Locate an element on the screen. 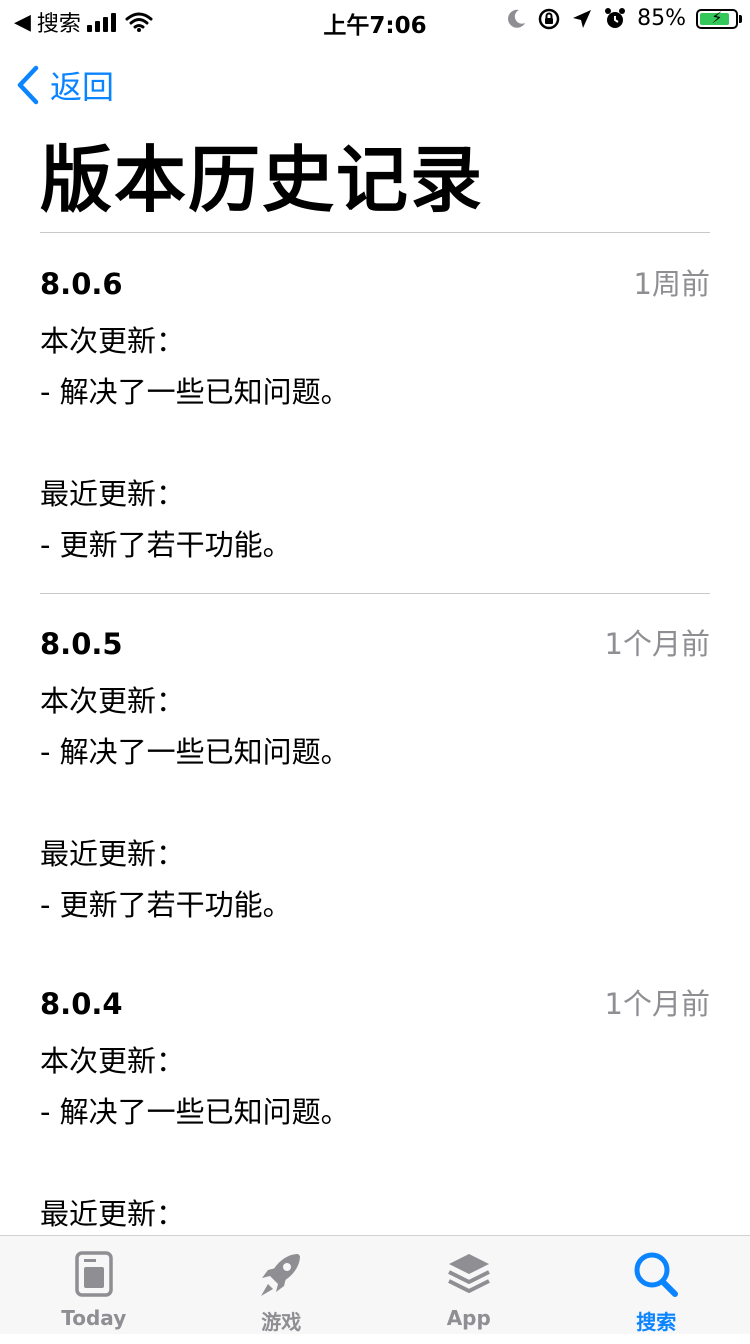 Image resolution: width=750 pixels, height=1344 pixels. tab-apps: App is located at coordinates (469, 1285).